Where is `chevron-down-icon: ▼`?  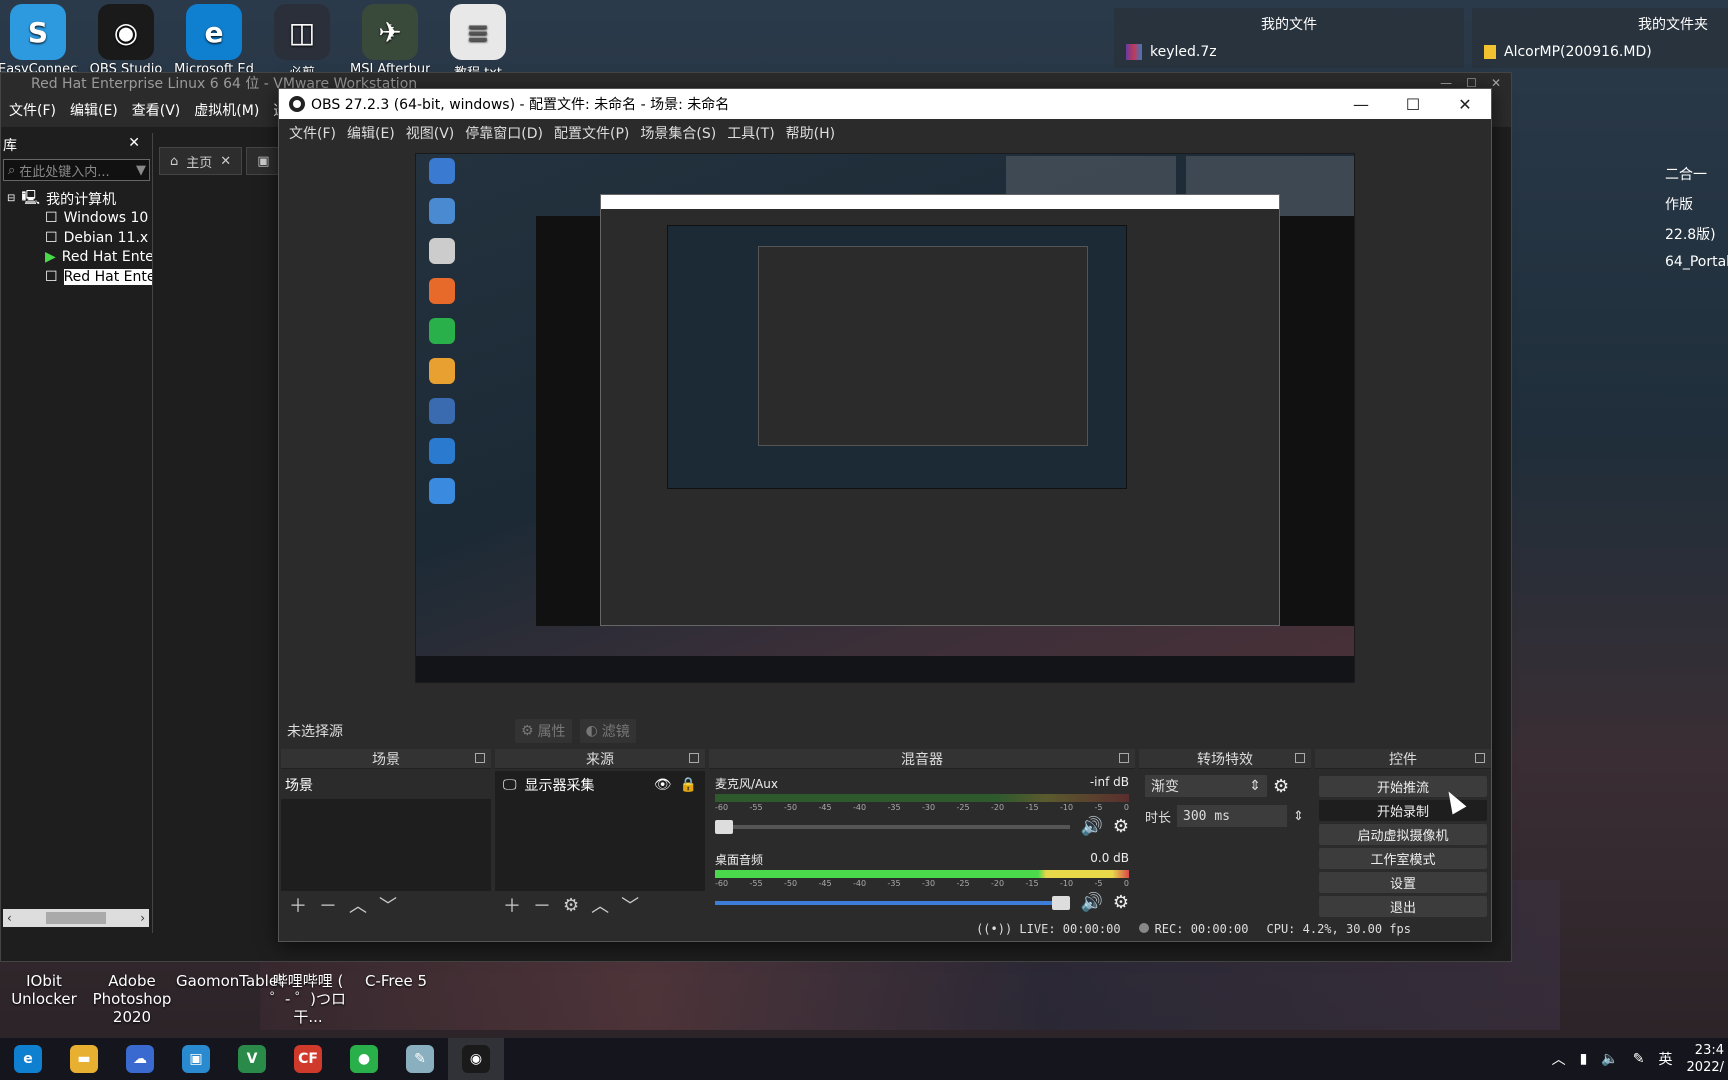 chevron-down-icon: ▼ is located at coordinates (142, 170).